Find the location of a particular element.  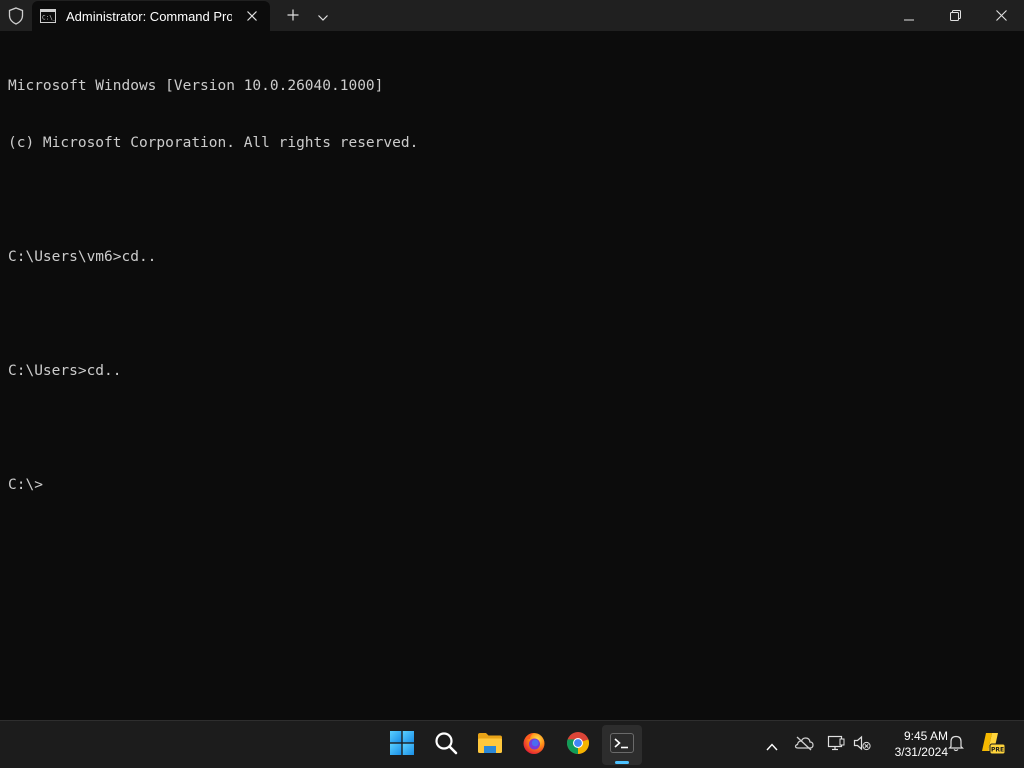

active-app-indicator is located at coordinates (622, 762).